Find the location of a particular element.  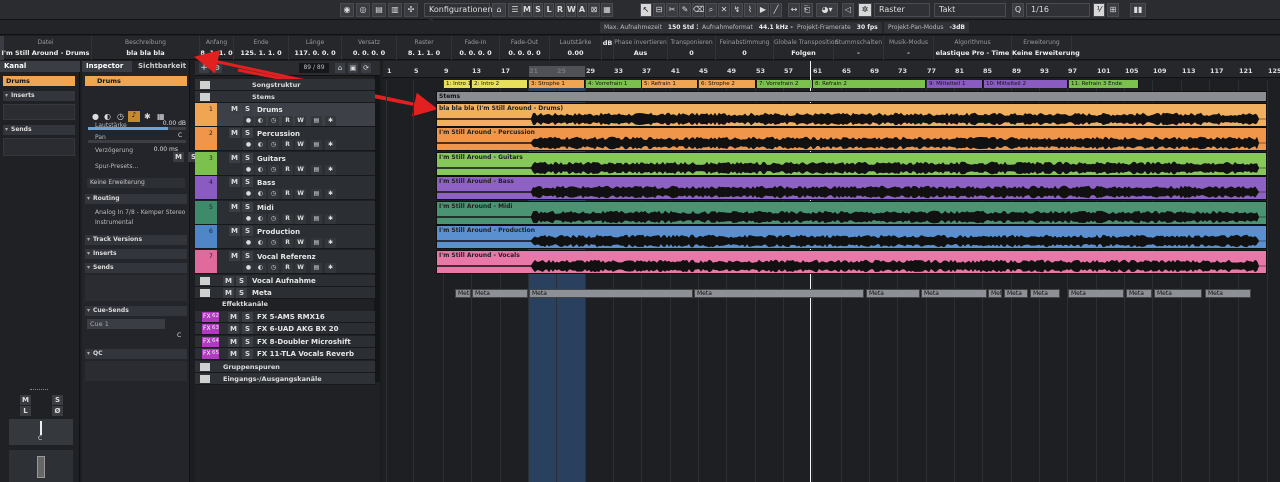

song-marker: 6: Strophe 2 is located at coordinates (727, 84).